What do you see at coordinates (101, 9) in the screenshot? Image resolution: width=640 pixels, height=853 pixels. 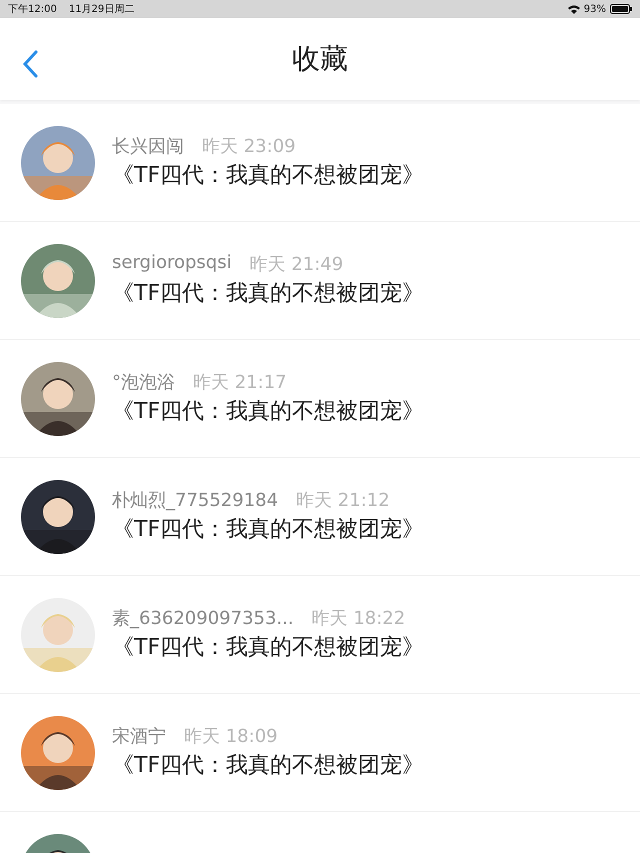 I see `status-date: 11月29日周二` at bounding box center [101, 9].